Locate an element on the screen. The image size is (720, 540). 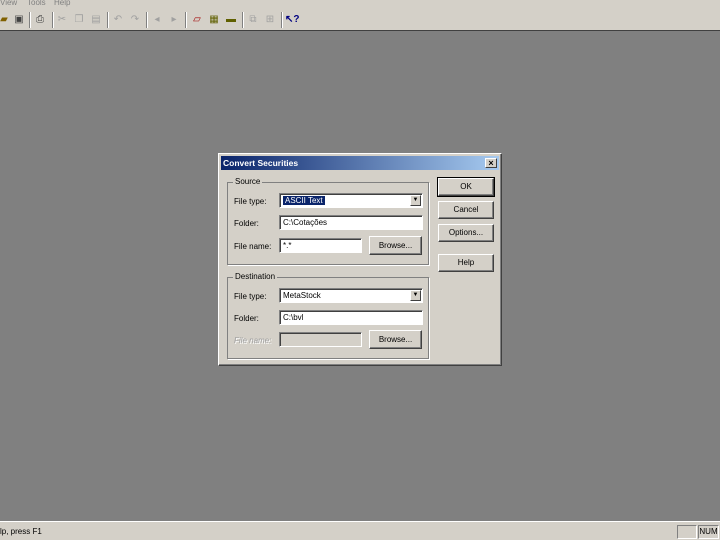
source-file-type-select: ASCII Text ▼ is located at coordinates (351, 200).